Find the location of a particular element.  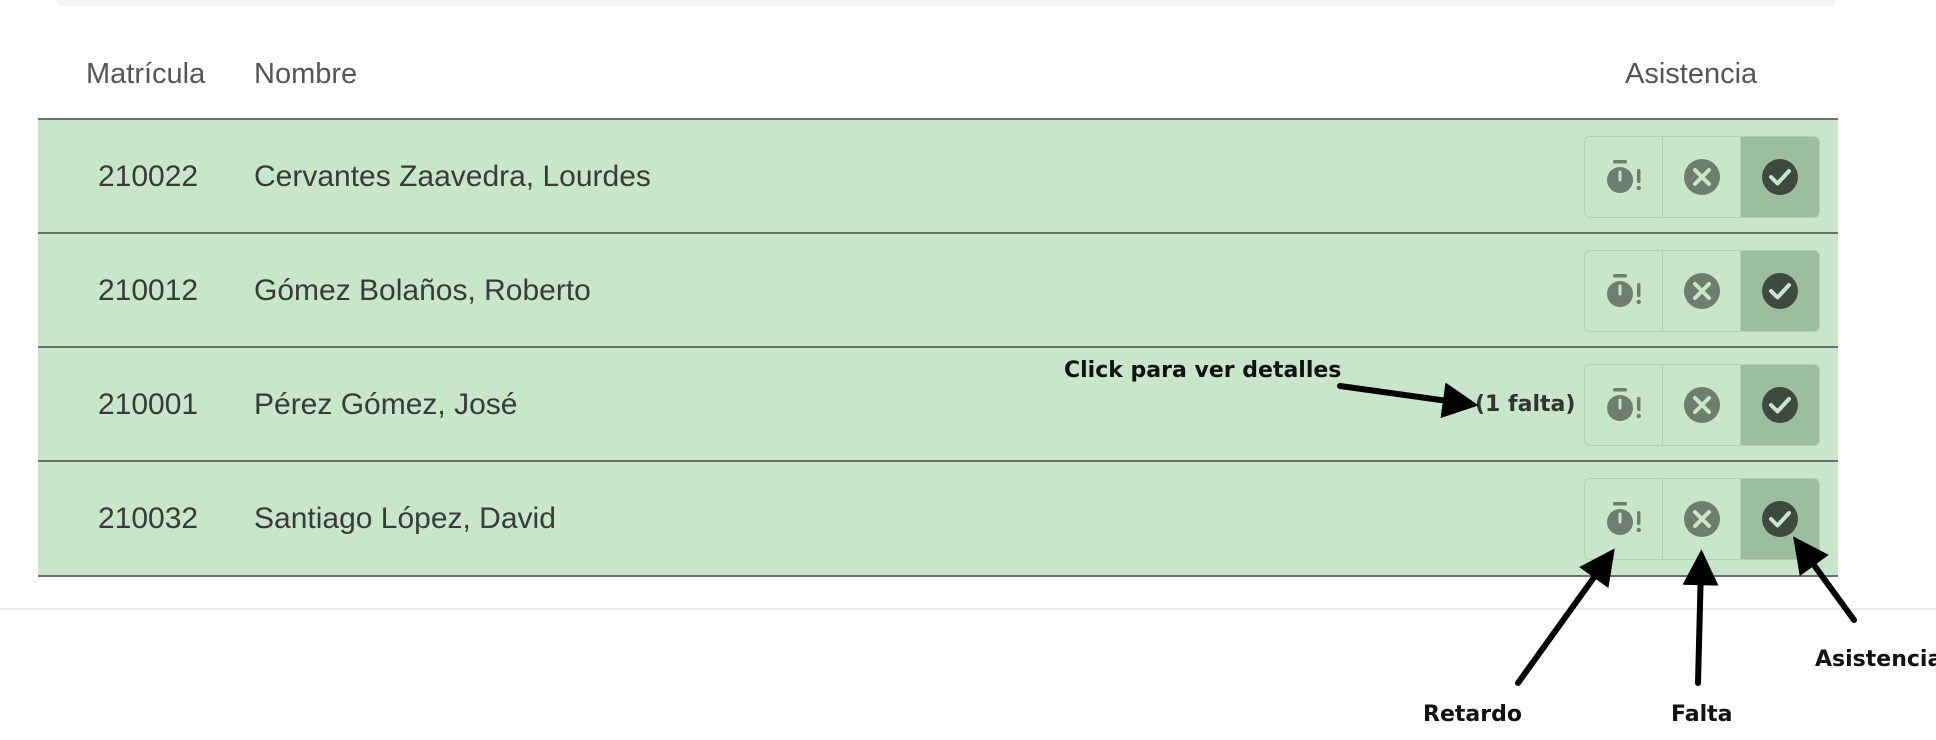

arrow-to-details is located at coordinates (1408, 400).